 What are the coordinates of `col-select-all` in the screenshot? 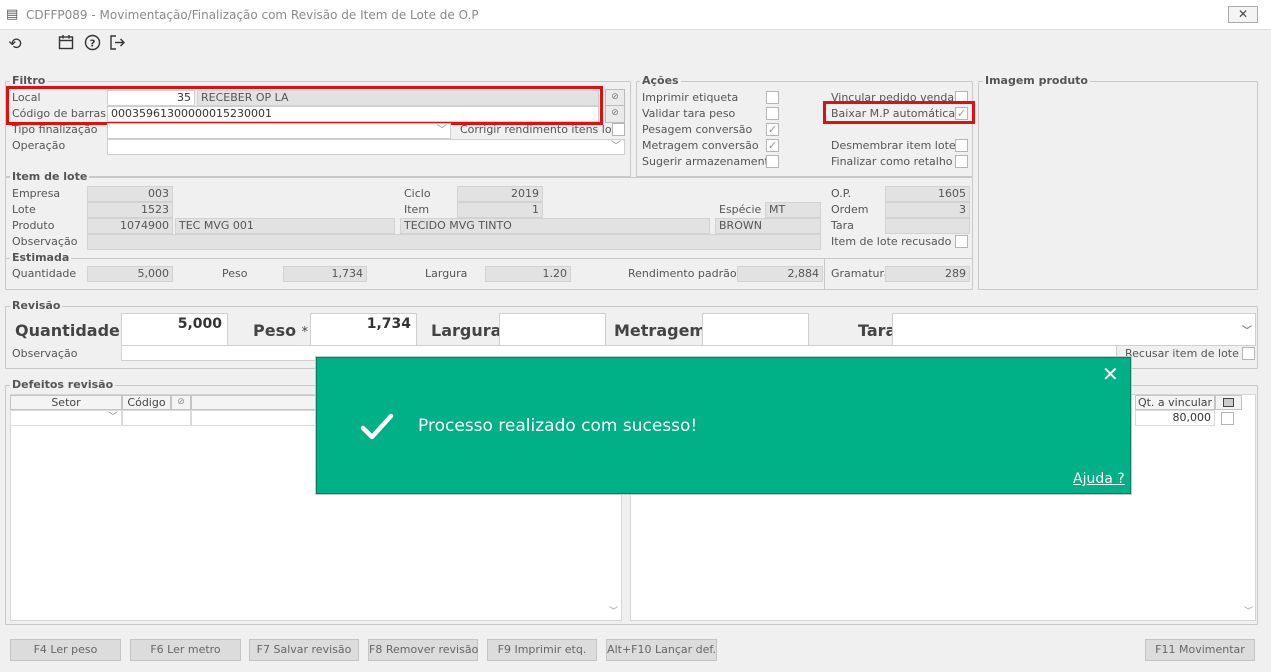 It's located at (1228, 402).